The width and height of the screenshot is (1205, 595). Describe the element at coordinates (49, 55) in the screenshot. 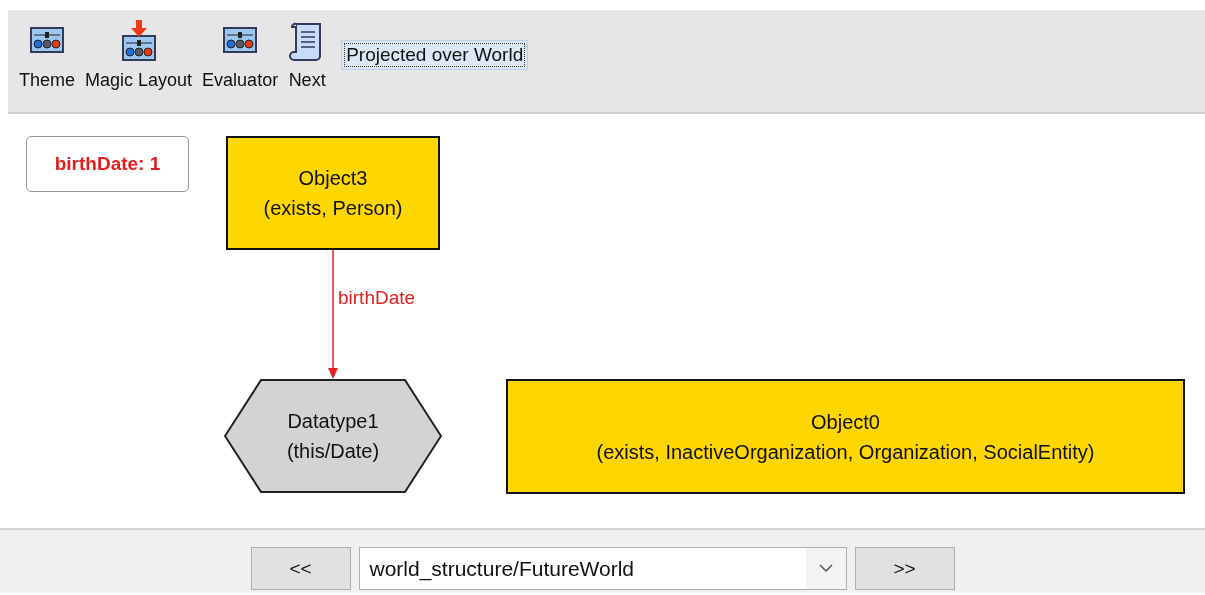

I see `toolbar-button: Theme` at that location.